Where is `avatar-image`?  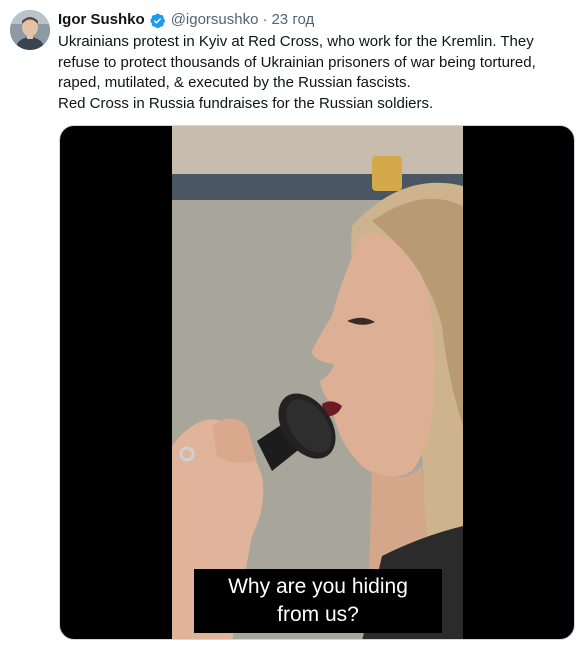 avatar-image is located at coordinates (30, 30).